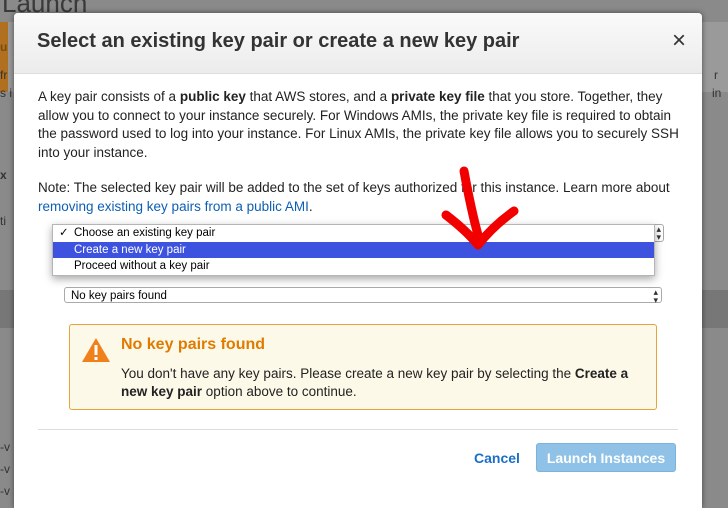 The width and height of the screenshot is (728, 508). What do you see at coordinates (358, 429) in the screenshot?
I see `footer-divider` at bounding box center [358, 429].